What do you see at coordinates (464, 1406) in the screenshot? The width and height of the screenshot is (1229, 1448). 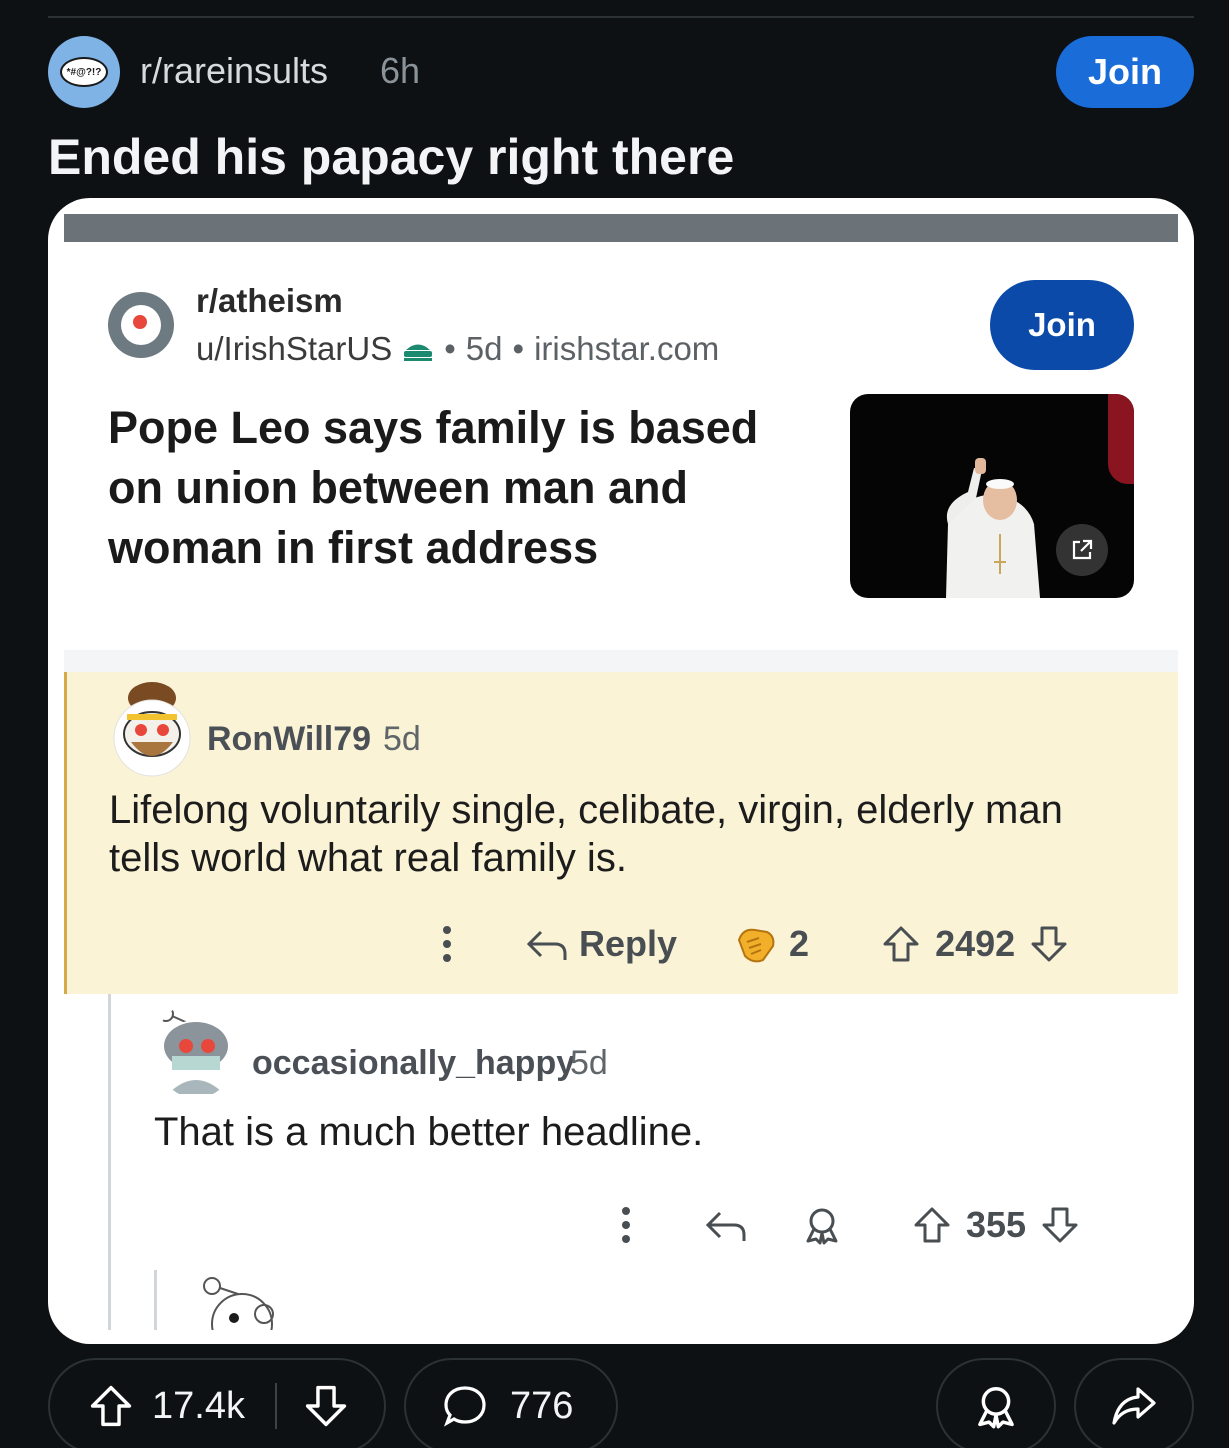 I see `comment-bubble-icon` at bounding box center [464, 1406].